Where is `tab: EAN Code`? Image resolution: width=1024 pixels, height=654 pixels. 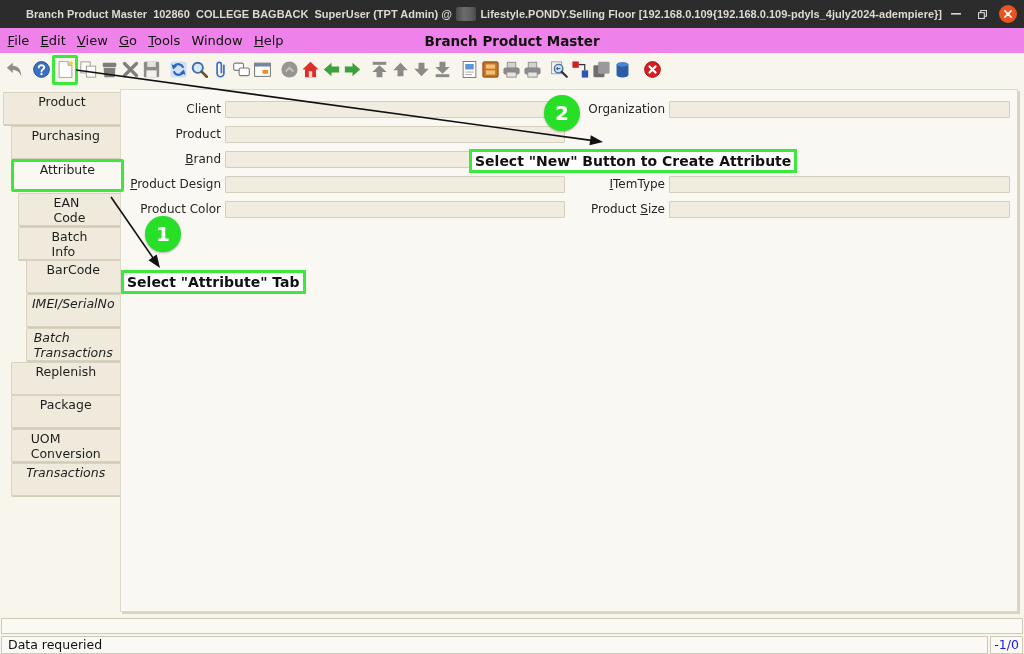
tab: EAN Code is located at coordinates (69, 210).